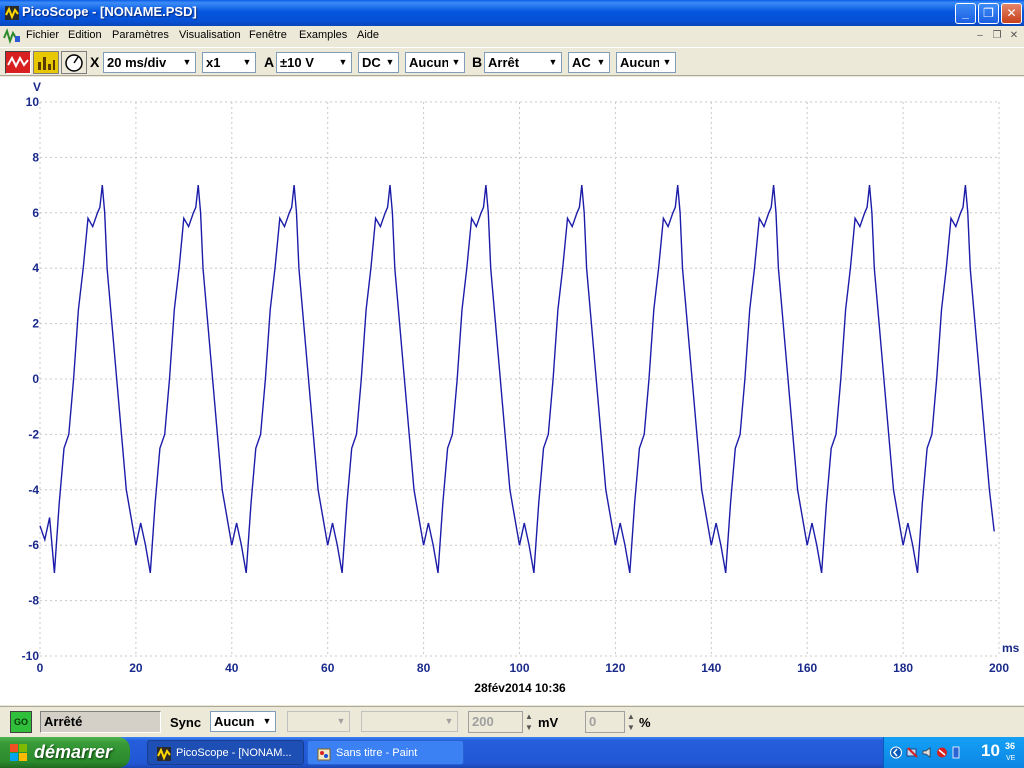  I want to click on channel-a-filter-select: Aucun ▼, so click(435, 62).